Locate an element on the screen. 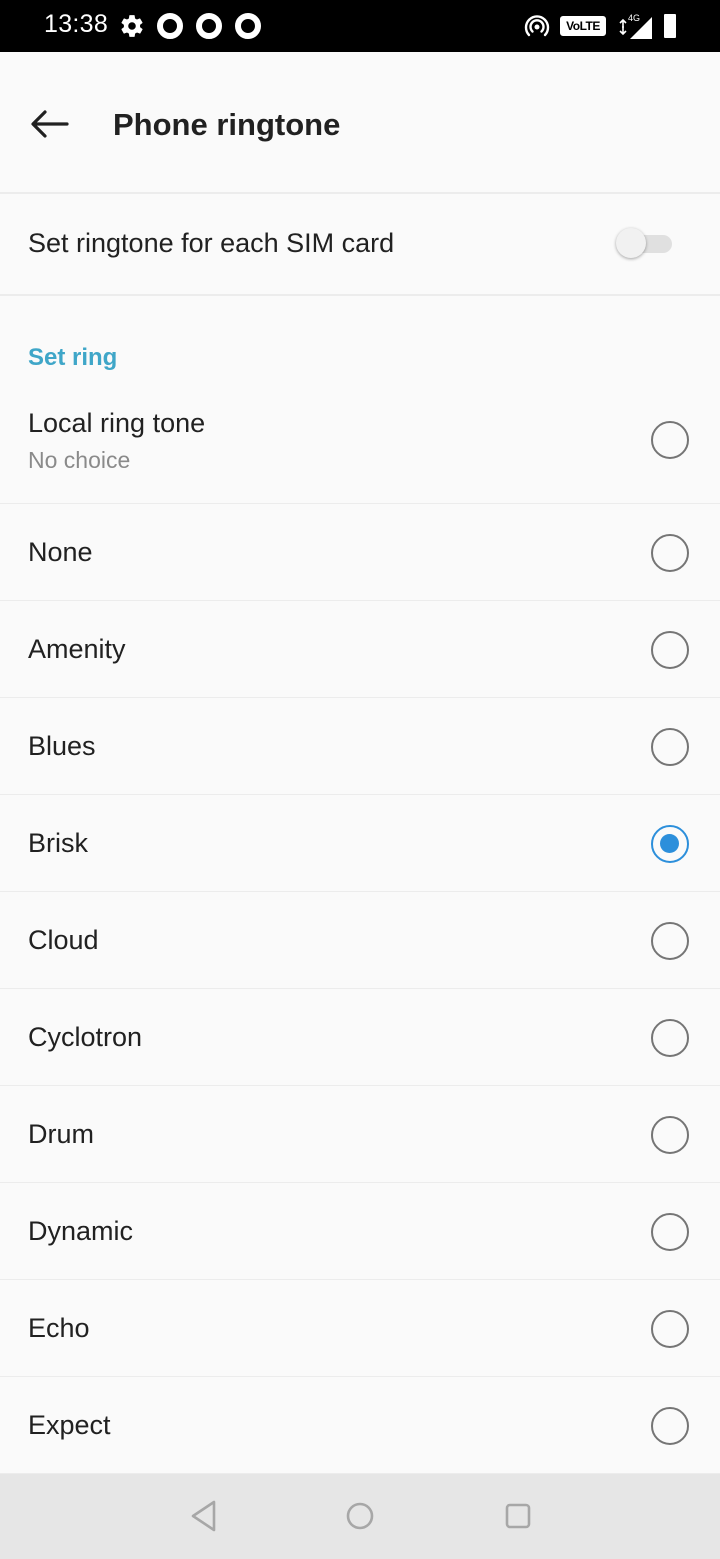 The width and height of the screenshot is (720, 1559). ringtone-item-expect: Expect is located at coordinates (360, 1425).